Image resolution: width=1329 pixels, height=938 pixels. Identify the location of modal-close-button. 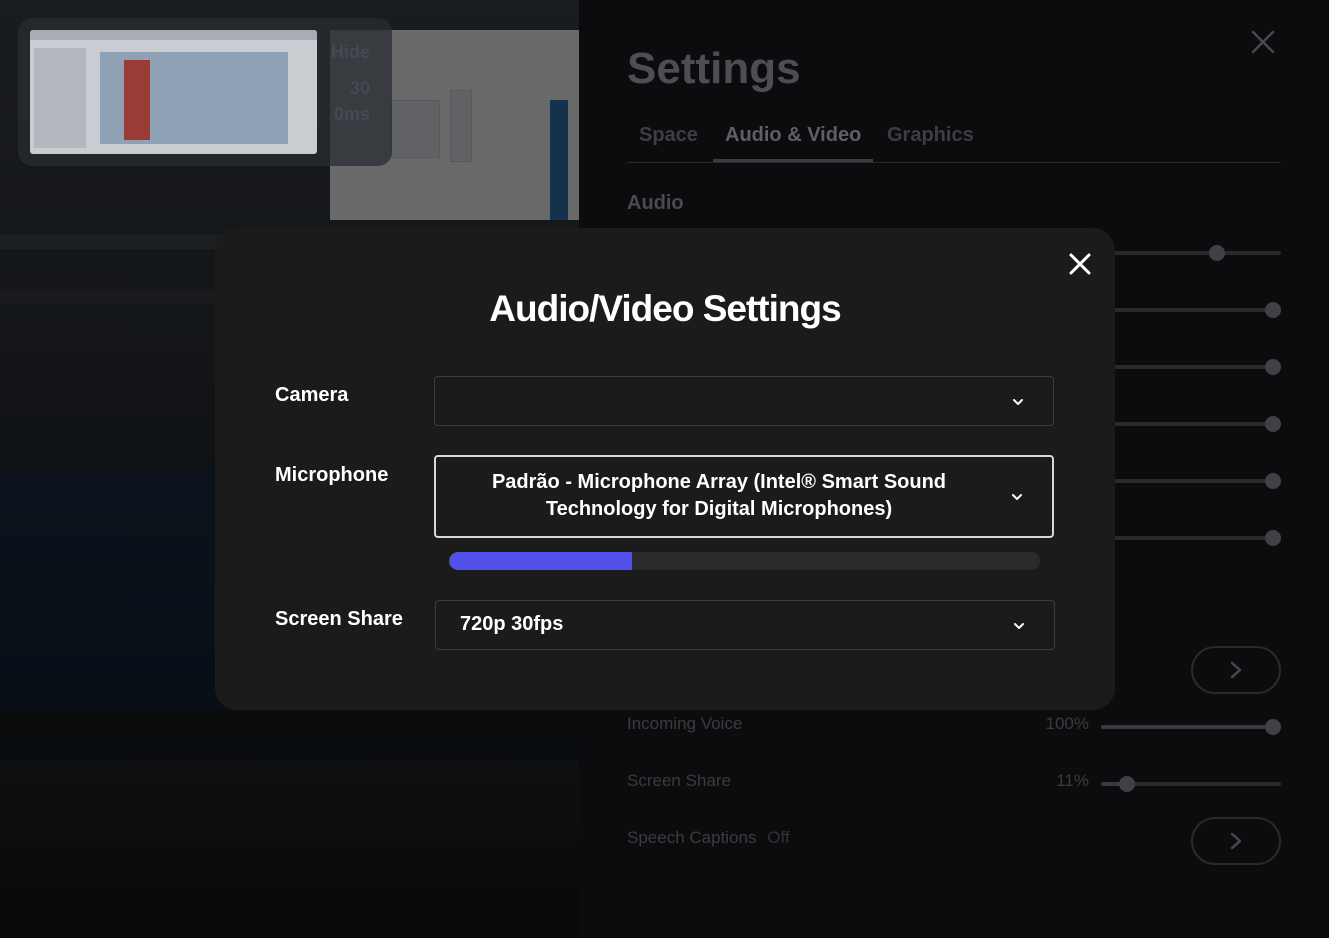
(1080, 264).